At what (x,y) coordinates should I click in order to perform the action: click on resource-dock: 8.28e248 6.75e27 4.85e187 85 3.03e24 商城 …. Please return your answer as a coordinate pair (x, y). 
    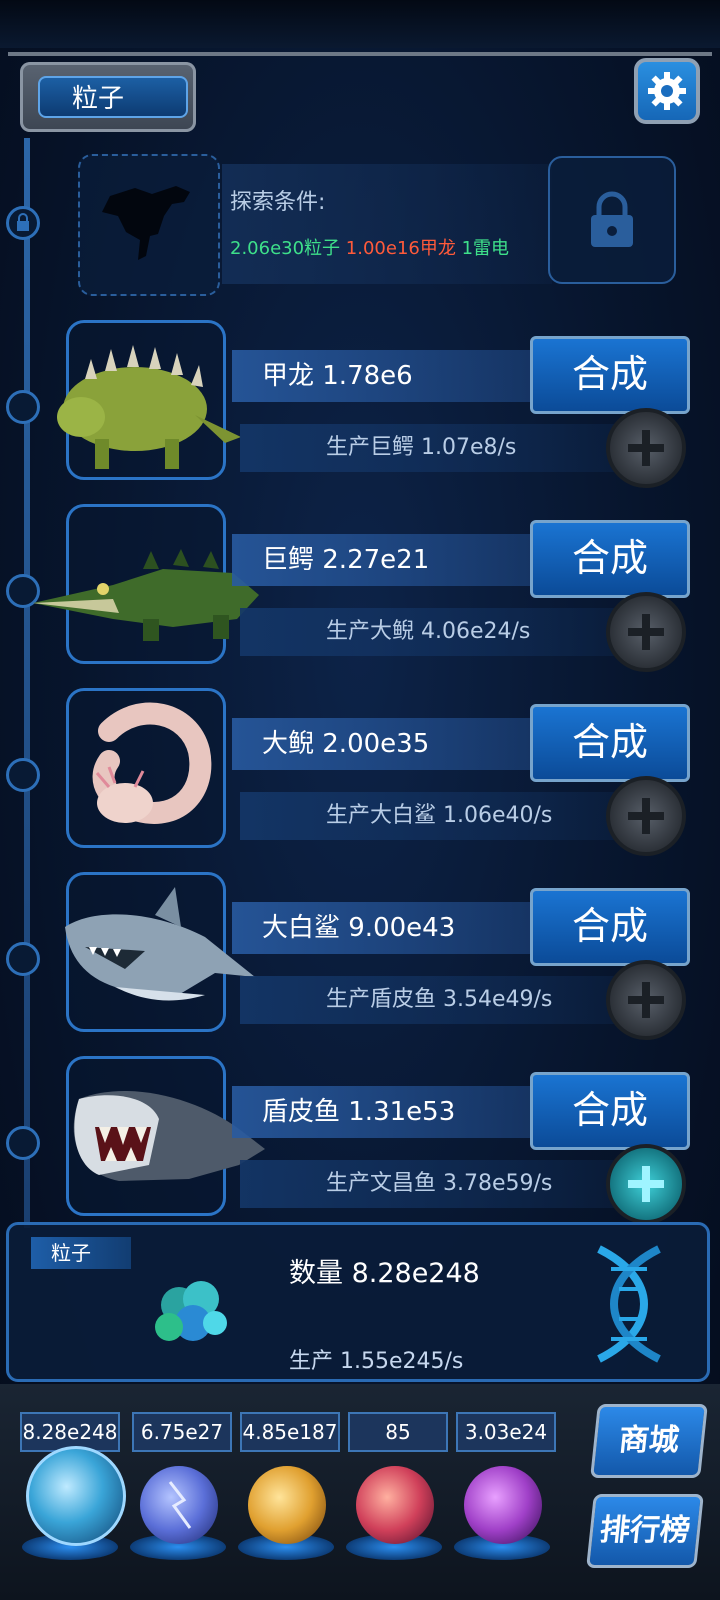
    Looking at the image, I should click on (360, 1492).